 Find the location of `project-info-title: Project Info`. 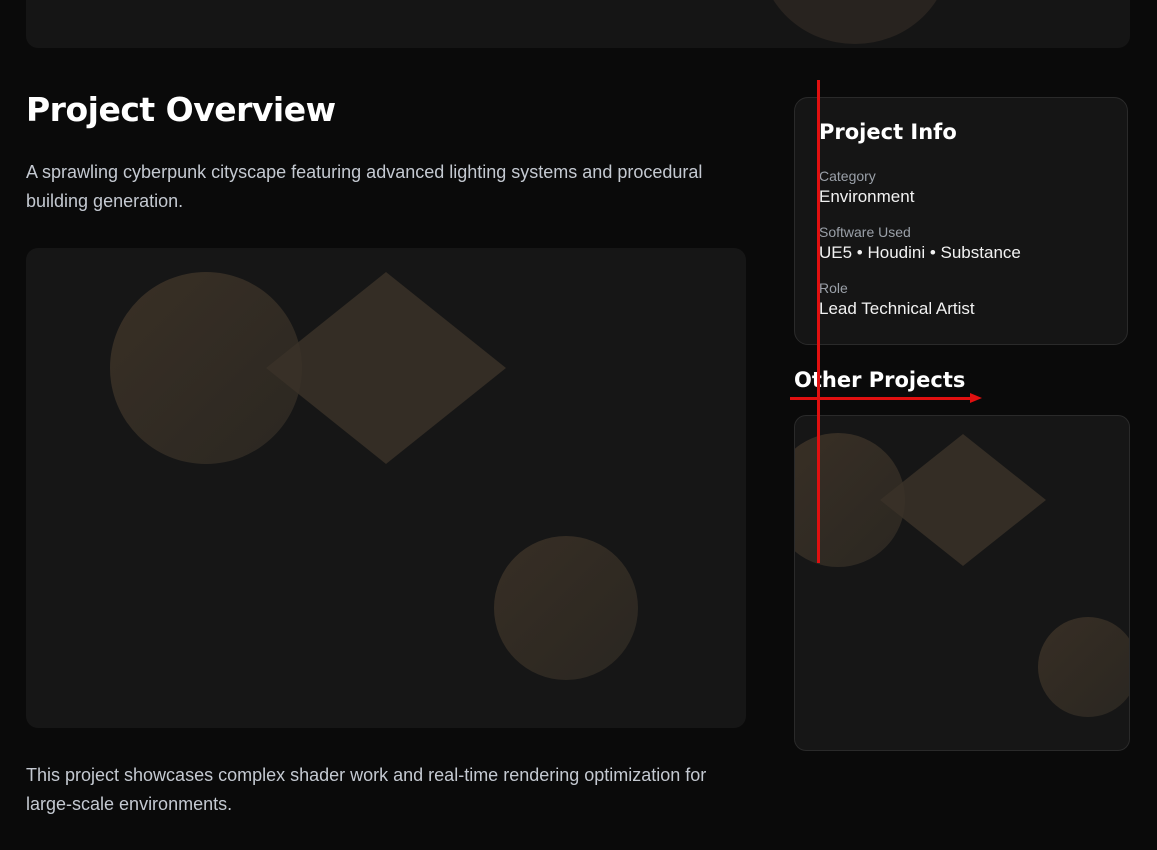

project-info-title: Project Info is located at coordinates (888, 132).